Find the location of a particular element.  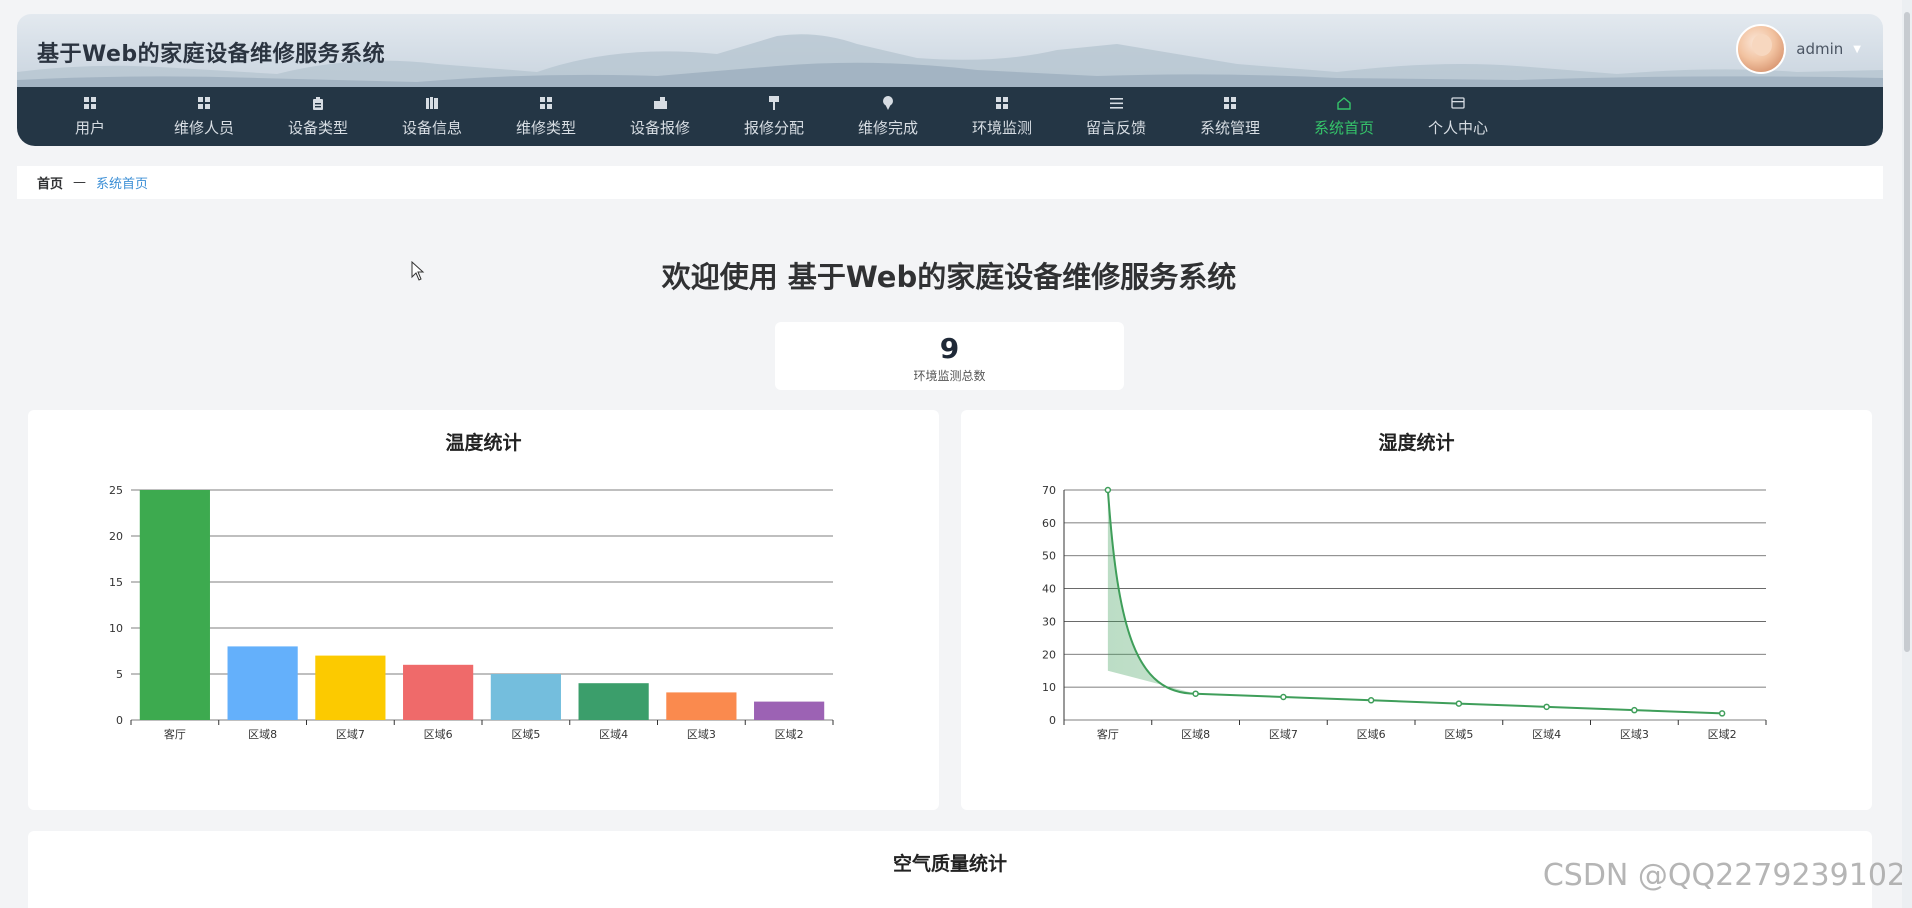

nav-label: 留言反馈 is located at coordinates (1115, 128).